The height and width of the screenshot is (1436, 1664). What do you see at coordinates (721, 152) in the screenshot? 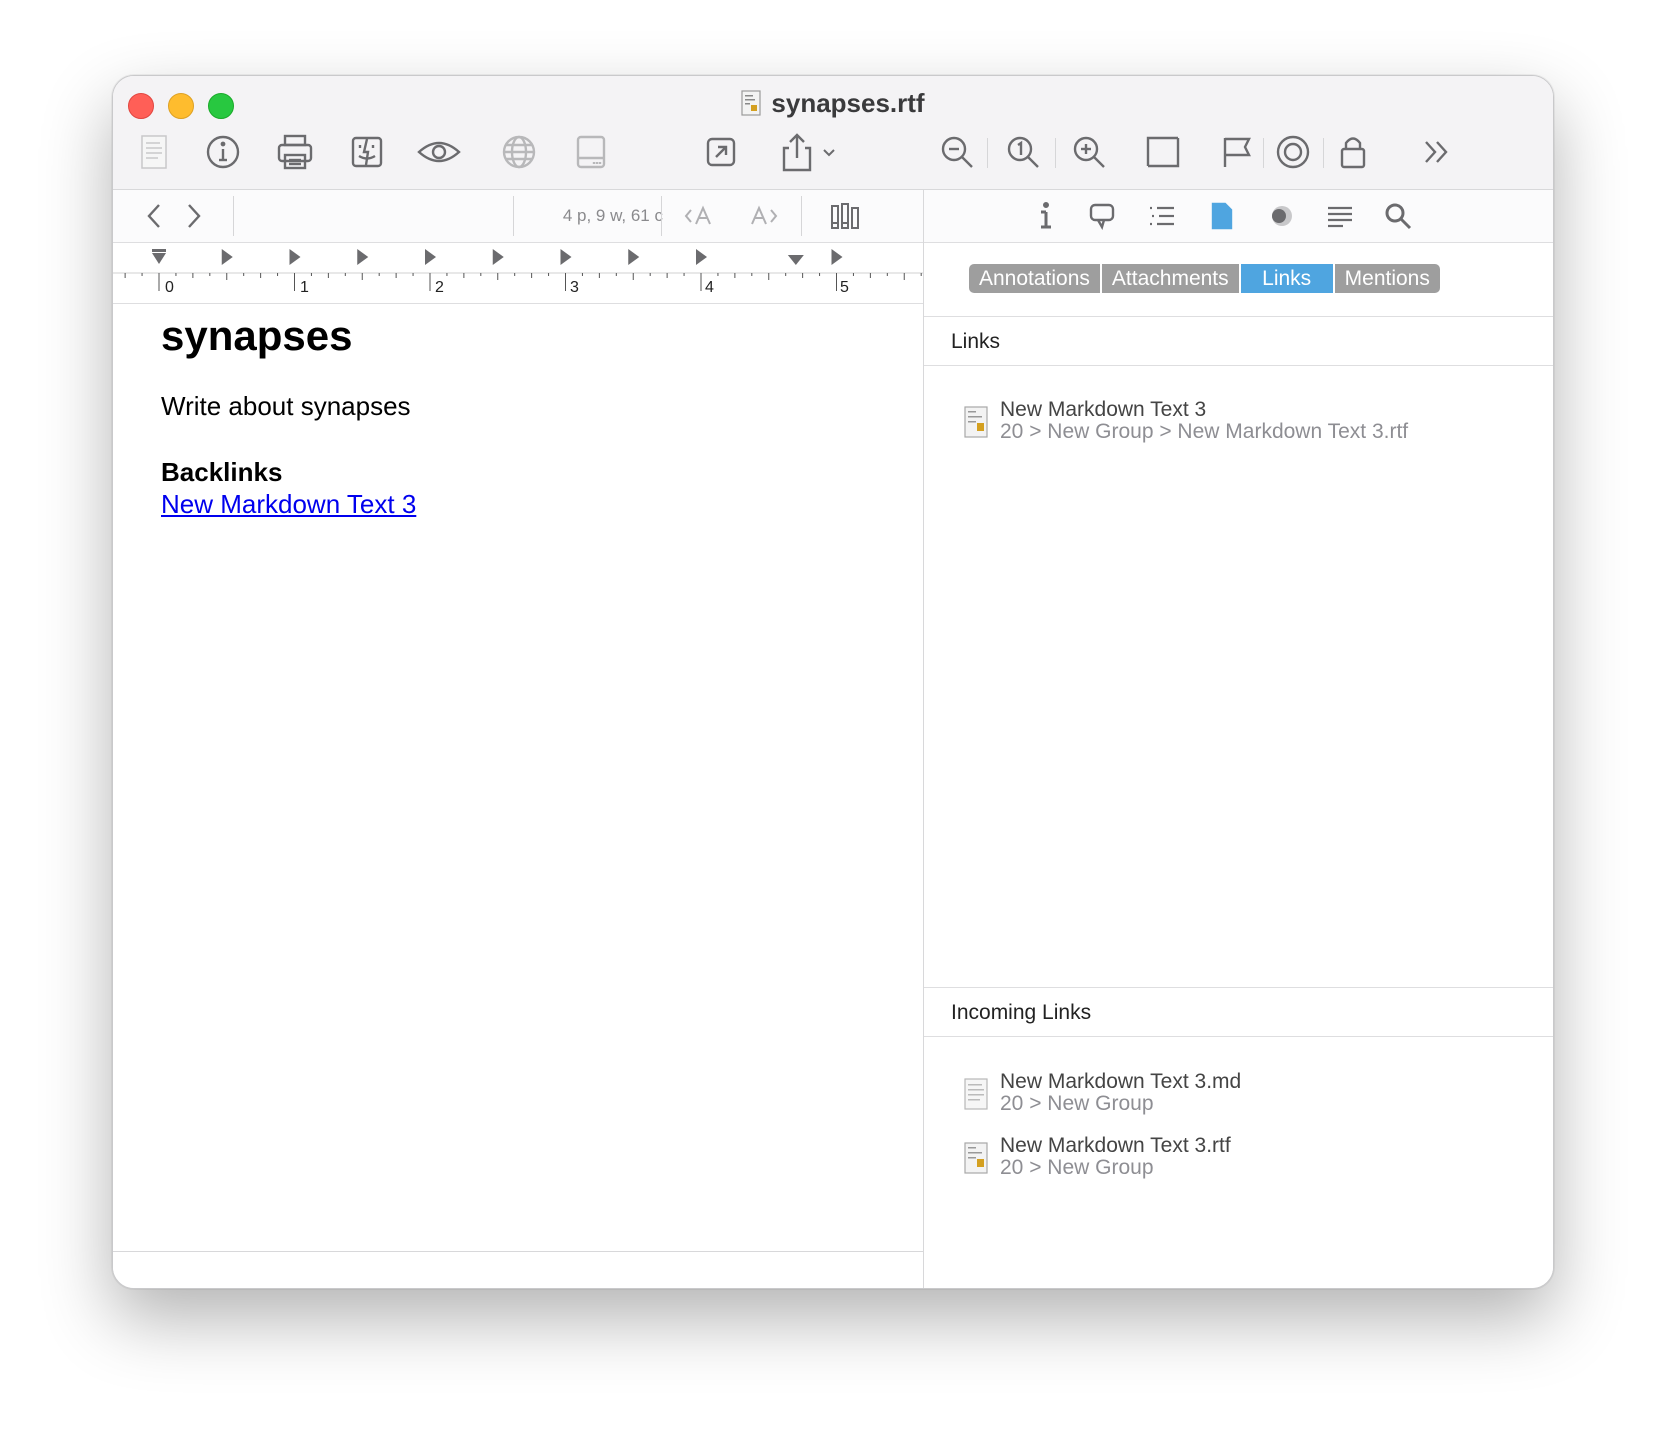
I see `open-external-icon` at bounding box center [721, 152].